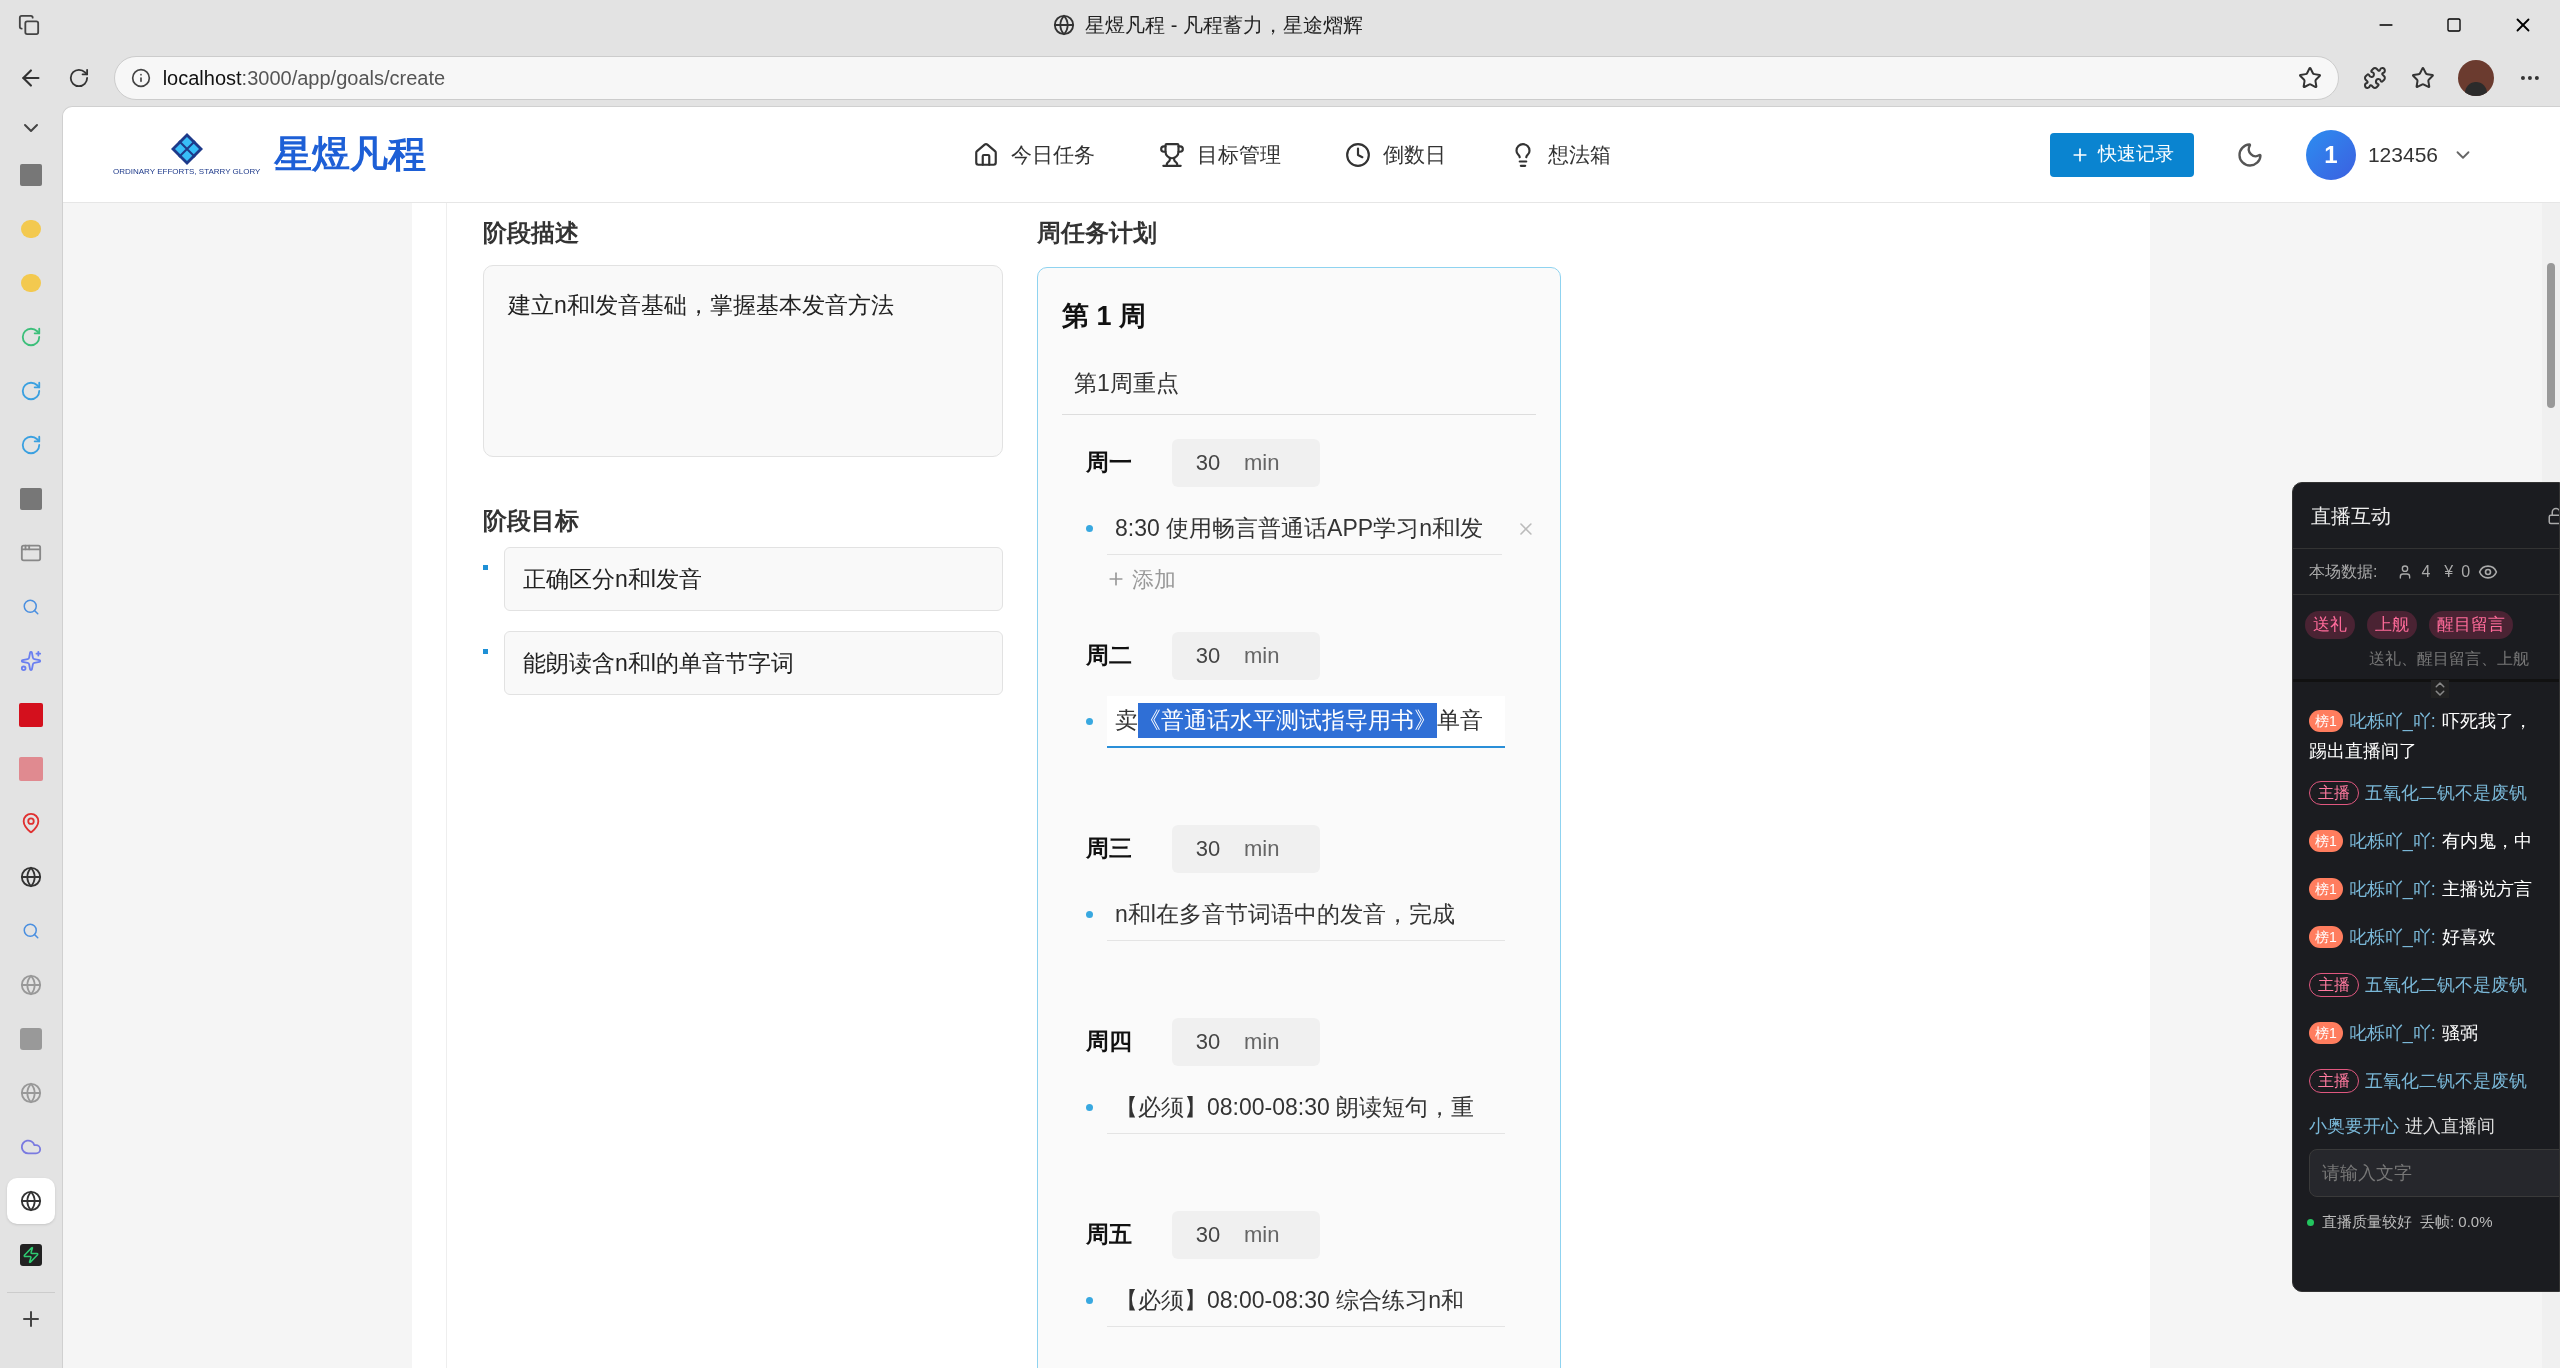  What do you see at coordinates (753, 663) in the screenshot?
I see `goal-field: 能朗读含n和l的单音节字词` at bounding box center [753, 663].